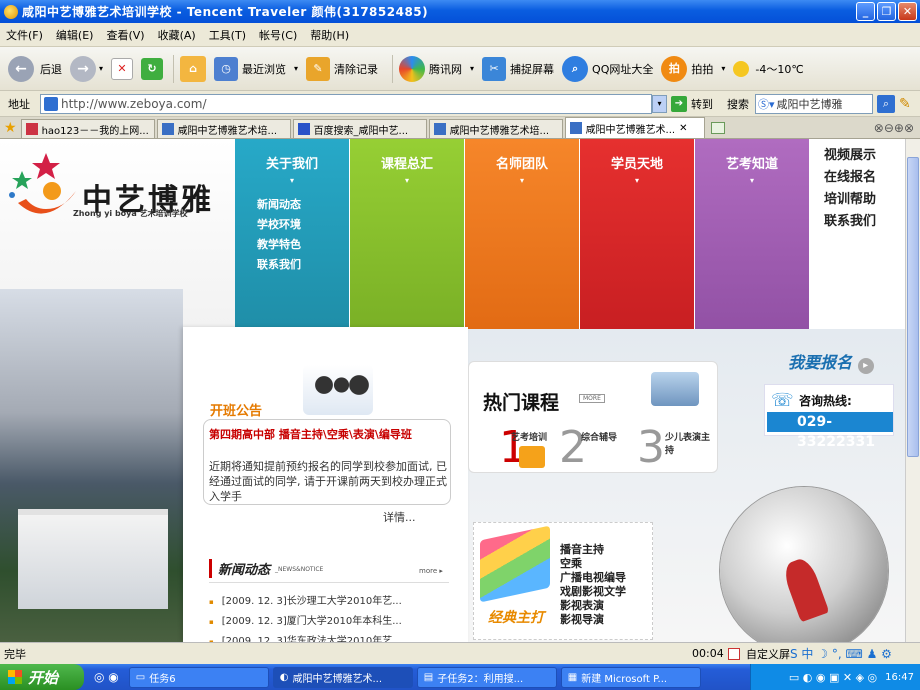  What do you see at coordinates (130, 213) in the screenshot?
I see `logo-subtitle: Zhong yi boya 艺术培训学校` at bounding box center [130, 213].